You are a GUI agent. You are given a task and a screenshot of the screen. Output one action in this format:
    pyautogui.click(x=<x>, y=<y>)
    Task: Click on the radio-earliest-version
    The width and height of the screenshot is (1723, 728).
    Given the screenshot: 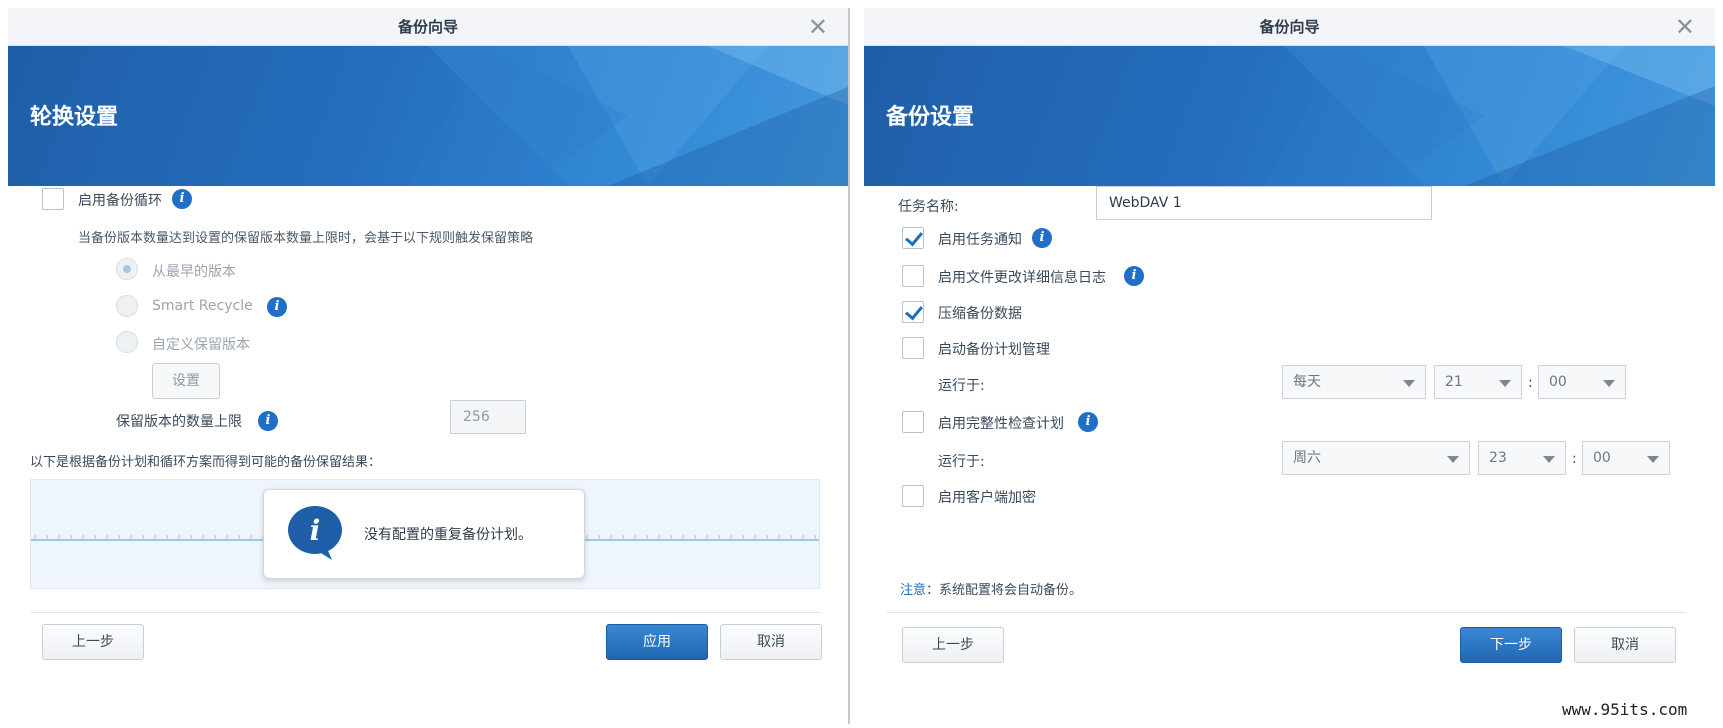 What is the action you would take?
    pyautogui.click(x=127, y=269)
    